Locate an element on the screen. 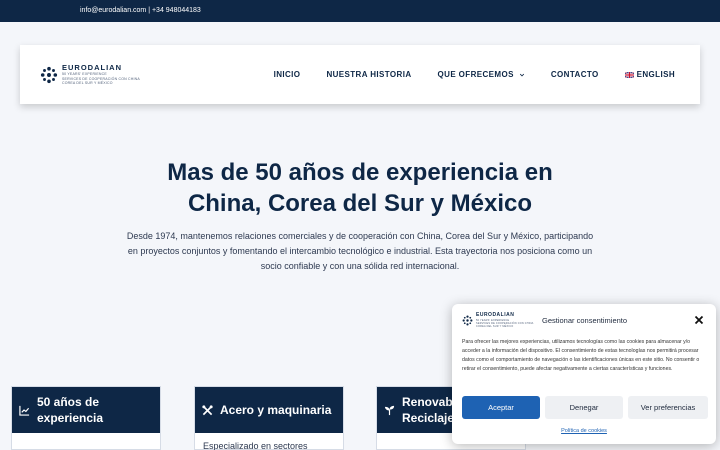 Image resolution: width=720 pixels, height=450 pixels. feature-card-body is located at coordinates (86, 440).